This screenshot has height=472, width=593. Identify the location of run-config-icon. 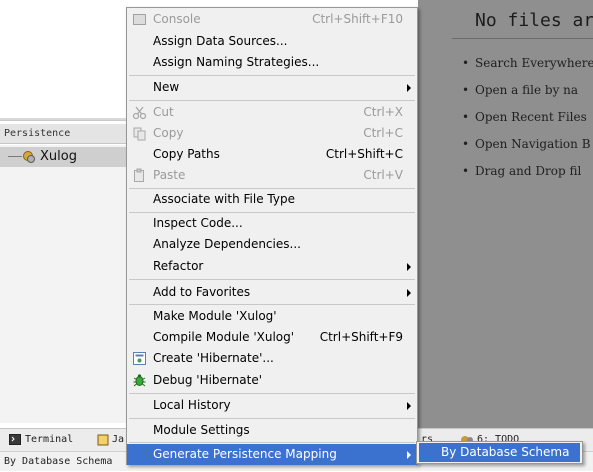
(139, 358).